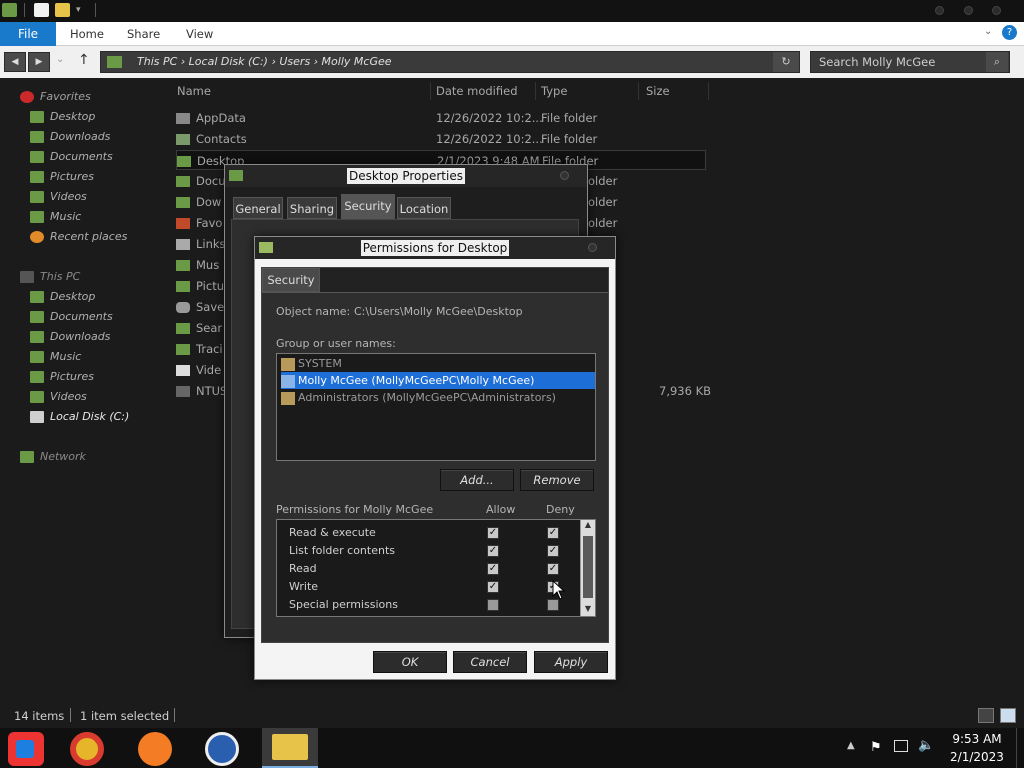 This screenshot has width=1024, height=768. What do you see at coordinates (62, 117) in the screenshot?
I see `sidebar-item-desktop: Desktop` at bounding box center [62, 117].